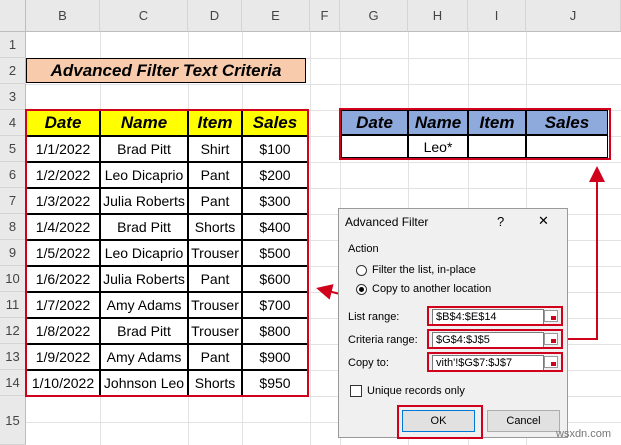  Describe the element at coordinates (374, 317) in the screenshot. I see `list-range-label: List range:` at that location.